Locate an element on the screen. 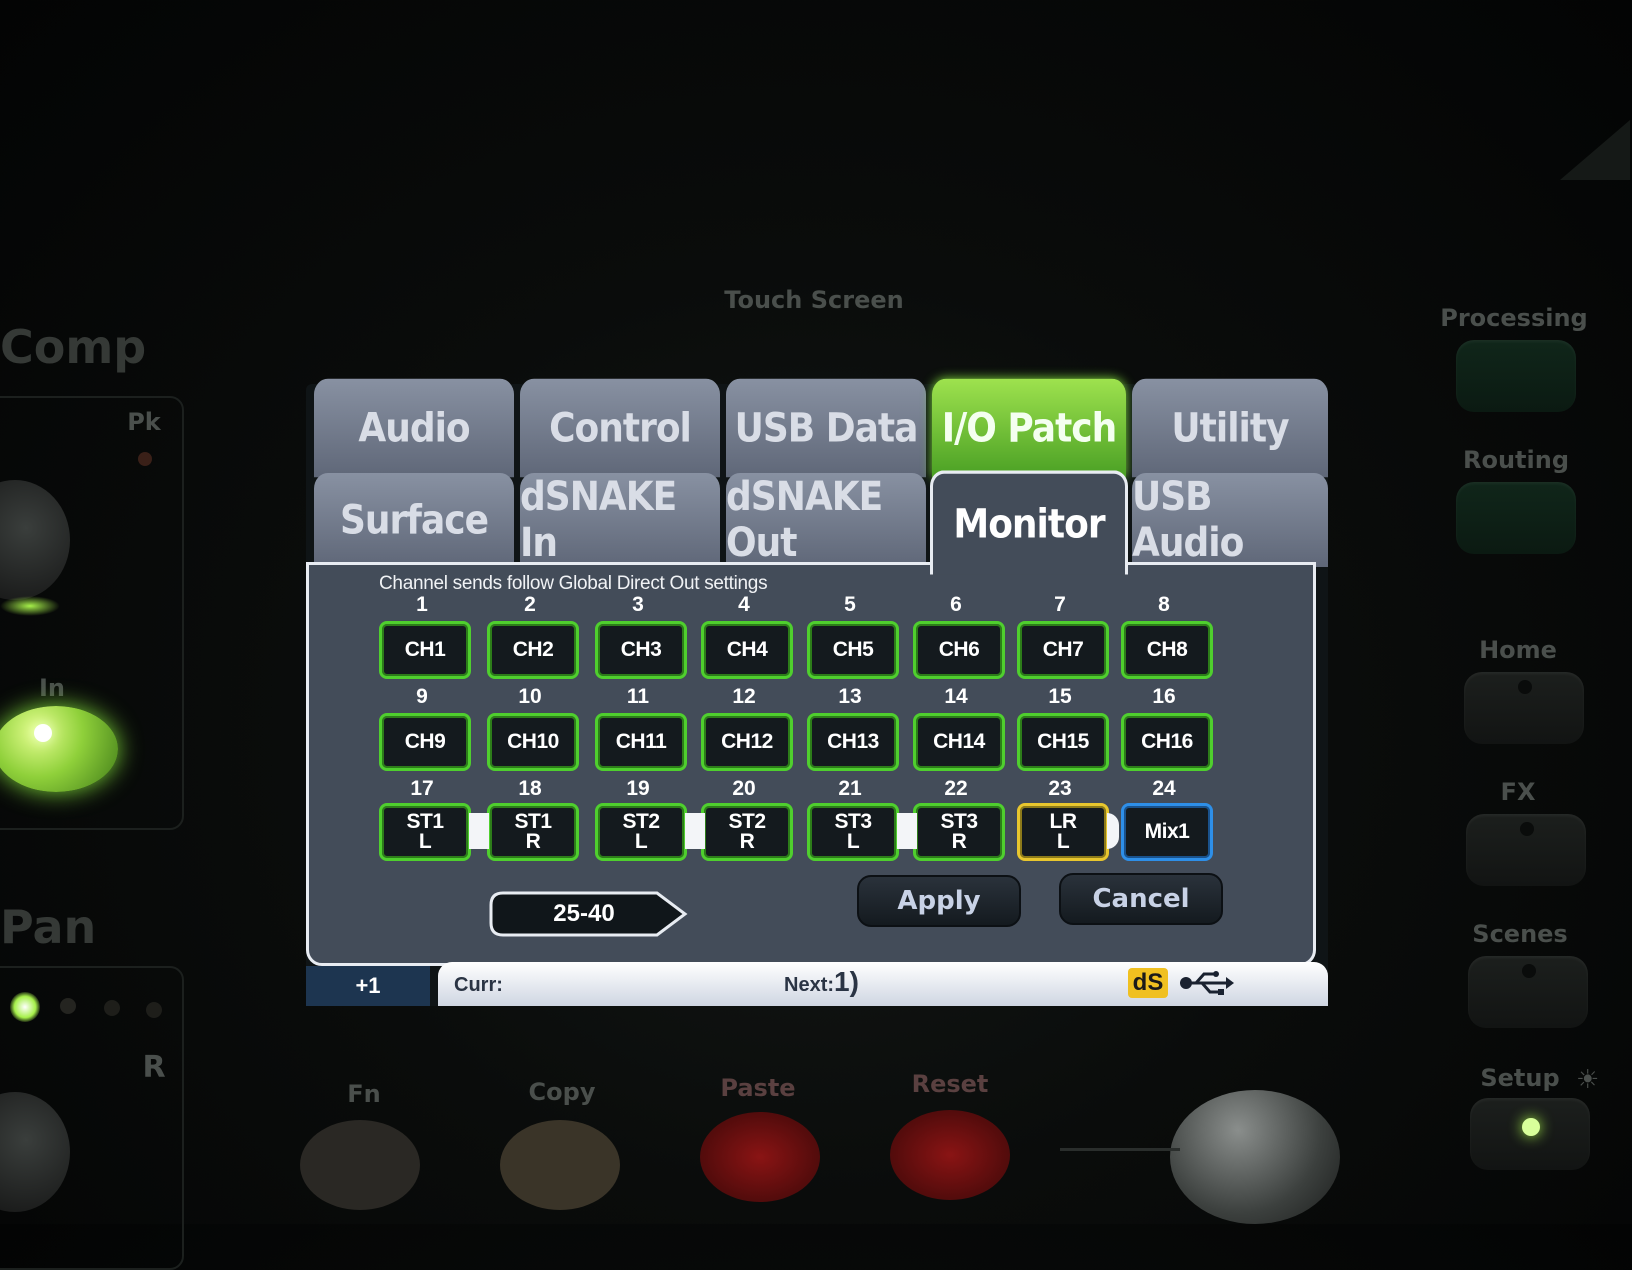 The image size is (1632, 1270). status-bar: +1 Curr: Next: 1) dS is located at coordinates (817, 984).